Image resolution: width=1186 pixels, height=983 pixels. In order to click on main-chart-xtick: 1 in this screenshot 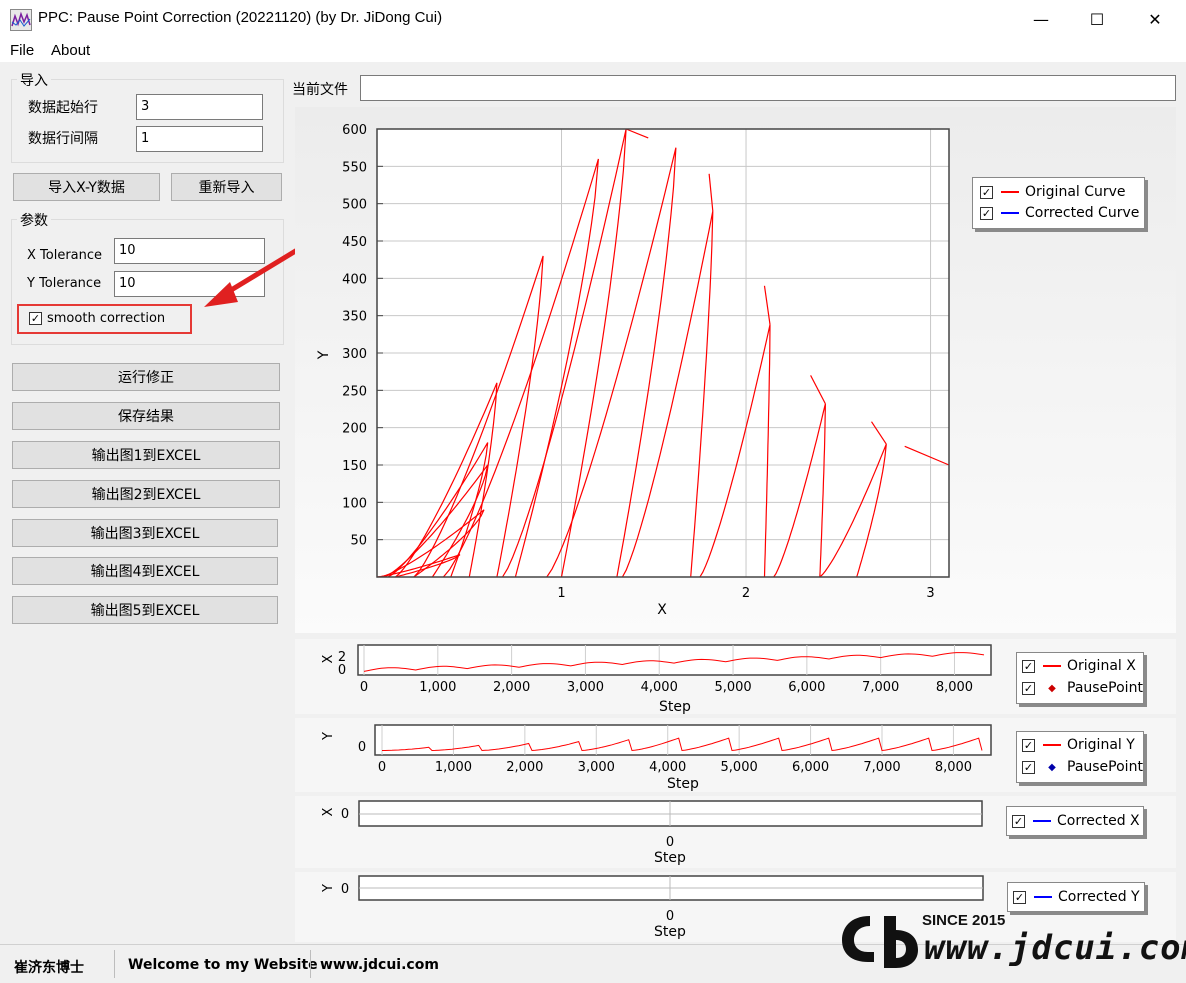, I will do `click(561, 593)`.